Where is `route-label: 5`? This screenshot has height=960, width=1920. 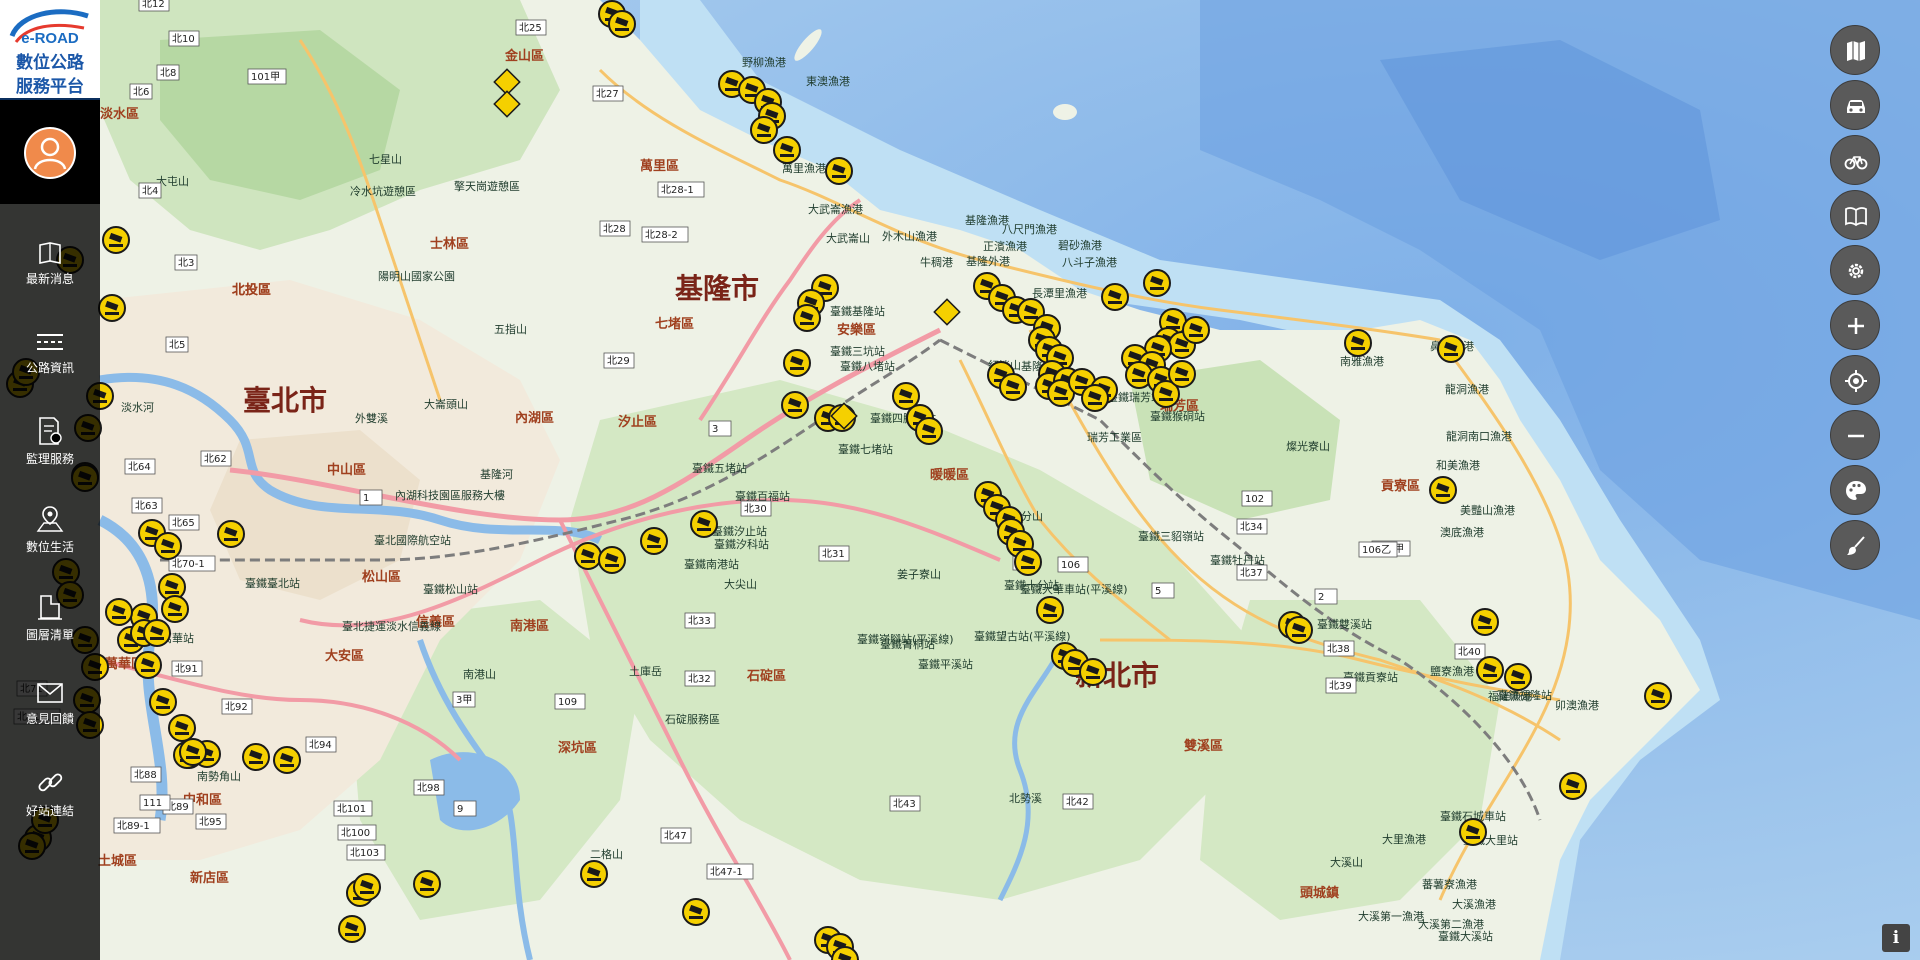
route-label: 5 is located at coordinates (1158, 591).